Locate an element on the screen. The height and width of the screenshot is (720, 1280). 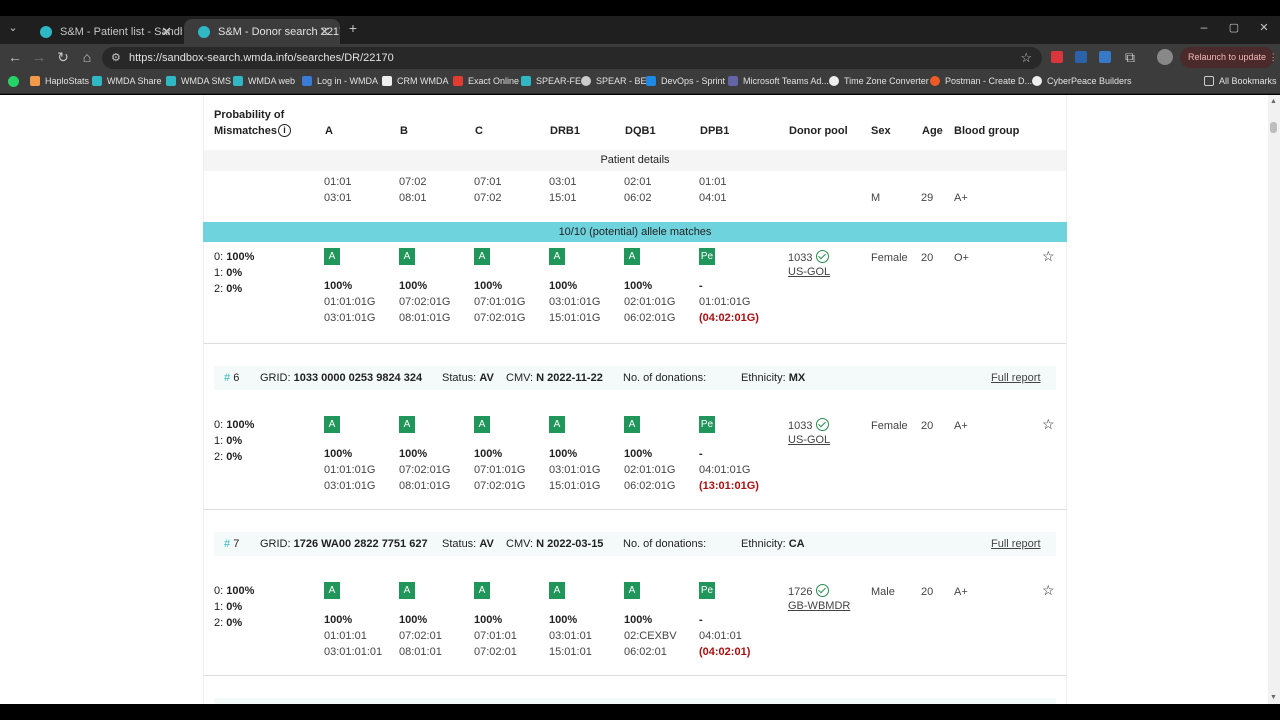
pool-id: 1726 is located at coordinates (809, 591).